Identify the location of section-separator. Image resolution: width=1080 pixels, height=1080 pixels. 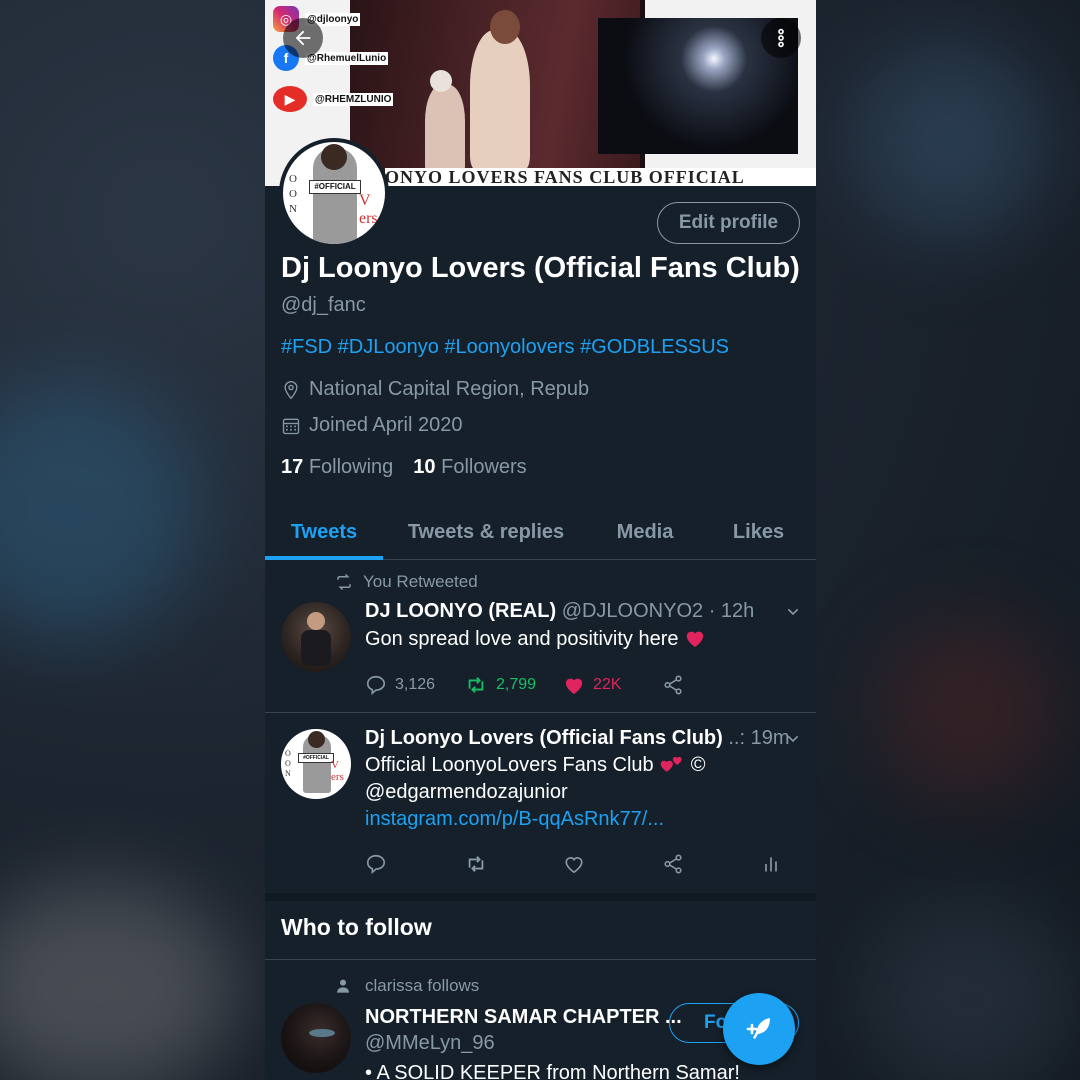
(540, 897).